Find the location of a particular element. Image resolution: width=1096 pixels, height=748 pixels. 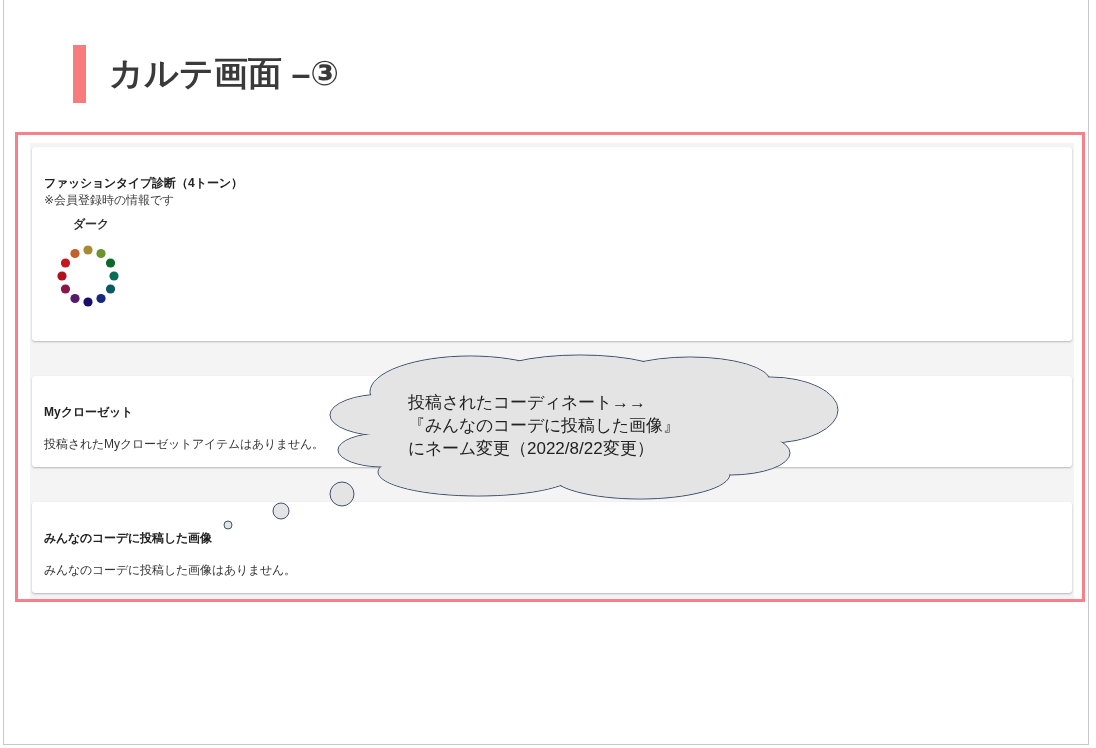

title-accent-bar is located at coordinates (79, 74).